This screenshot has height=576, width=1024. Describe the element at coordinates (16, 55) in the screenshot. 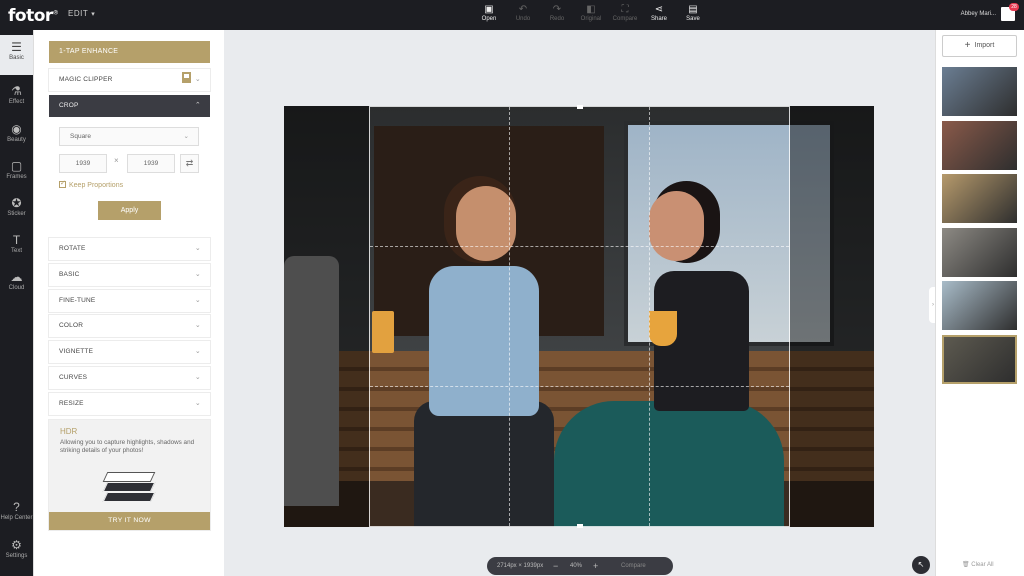

I see `rail-item-basic: ☰ Basic` at that location.